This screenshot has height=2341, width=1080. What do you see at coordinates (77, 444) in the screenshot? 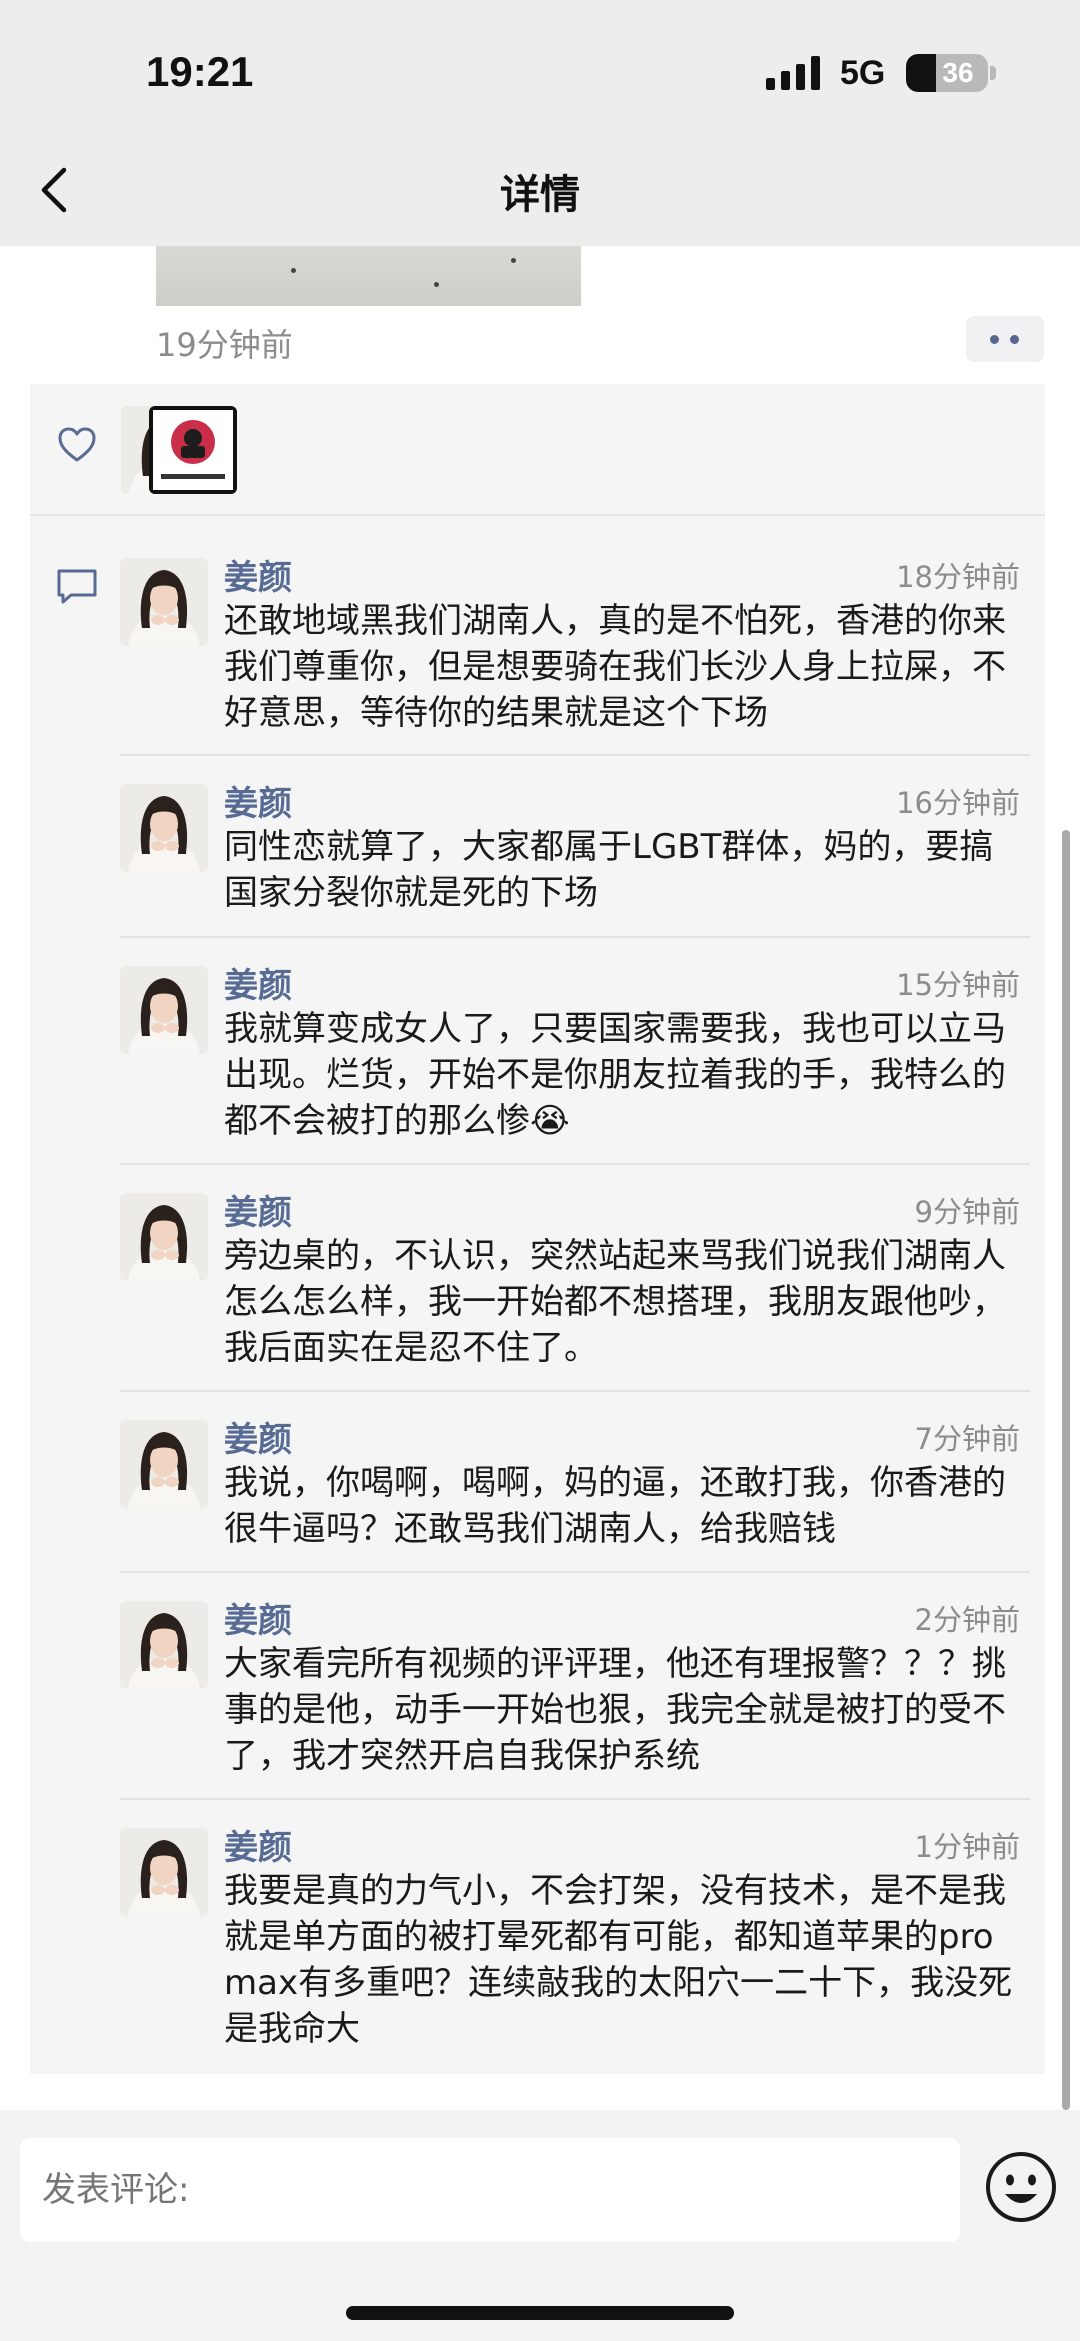
I see `heart-icon` at bounding box center [77, 444].